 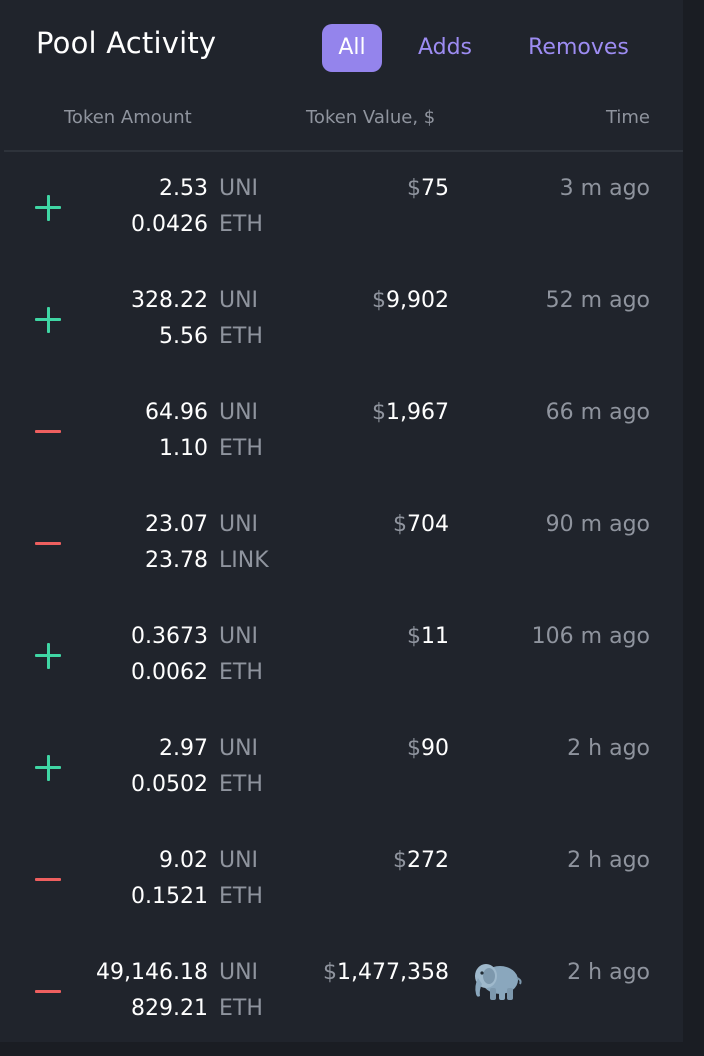 What do you see at coordinates (169, 300) in the screenshot?
I see `token-amount-1: 328.22` at bounding box center [169, 300].